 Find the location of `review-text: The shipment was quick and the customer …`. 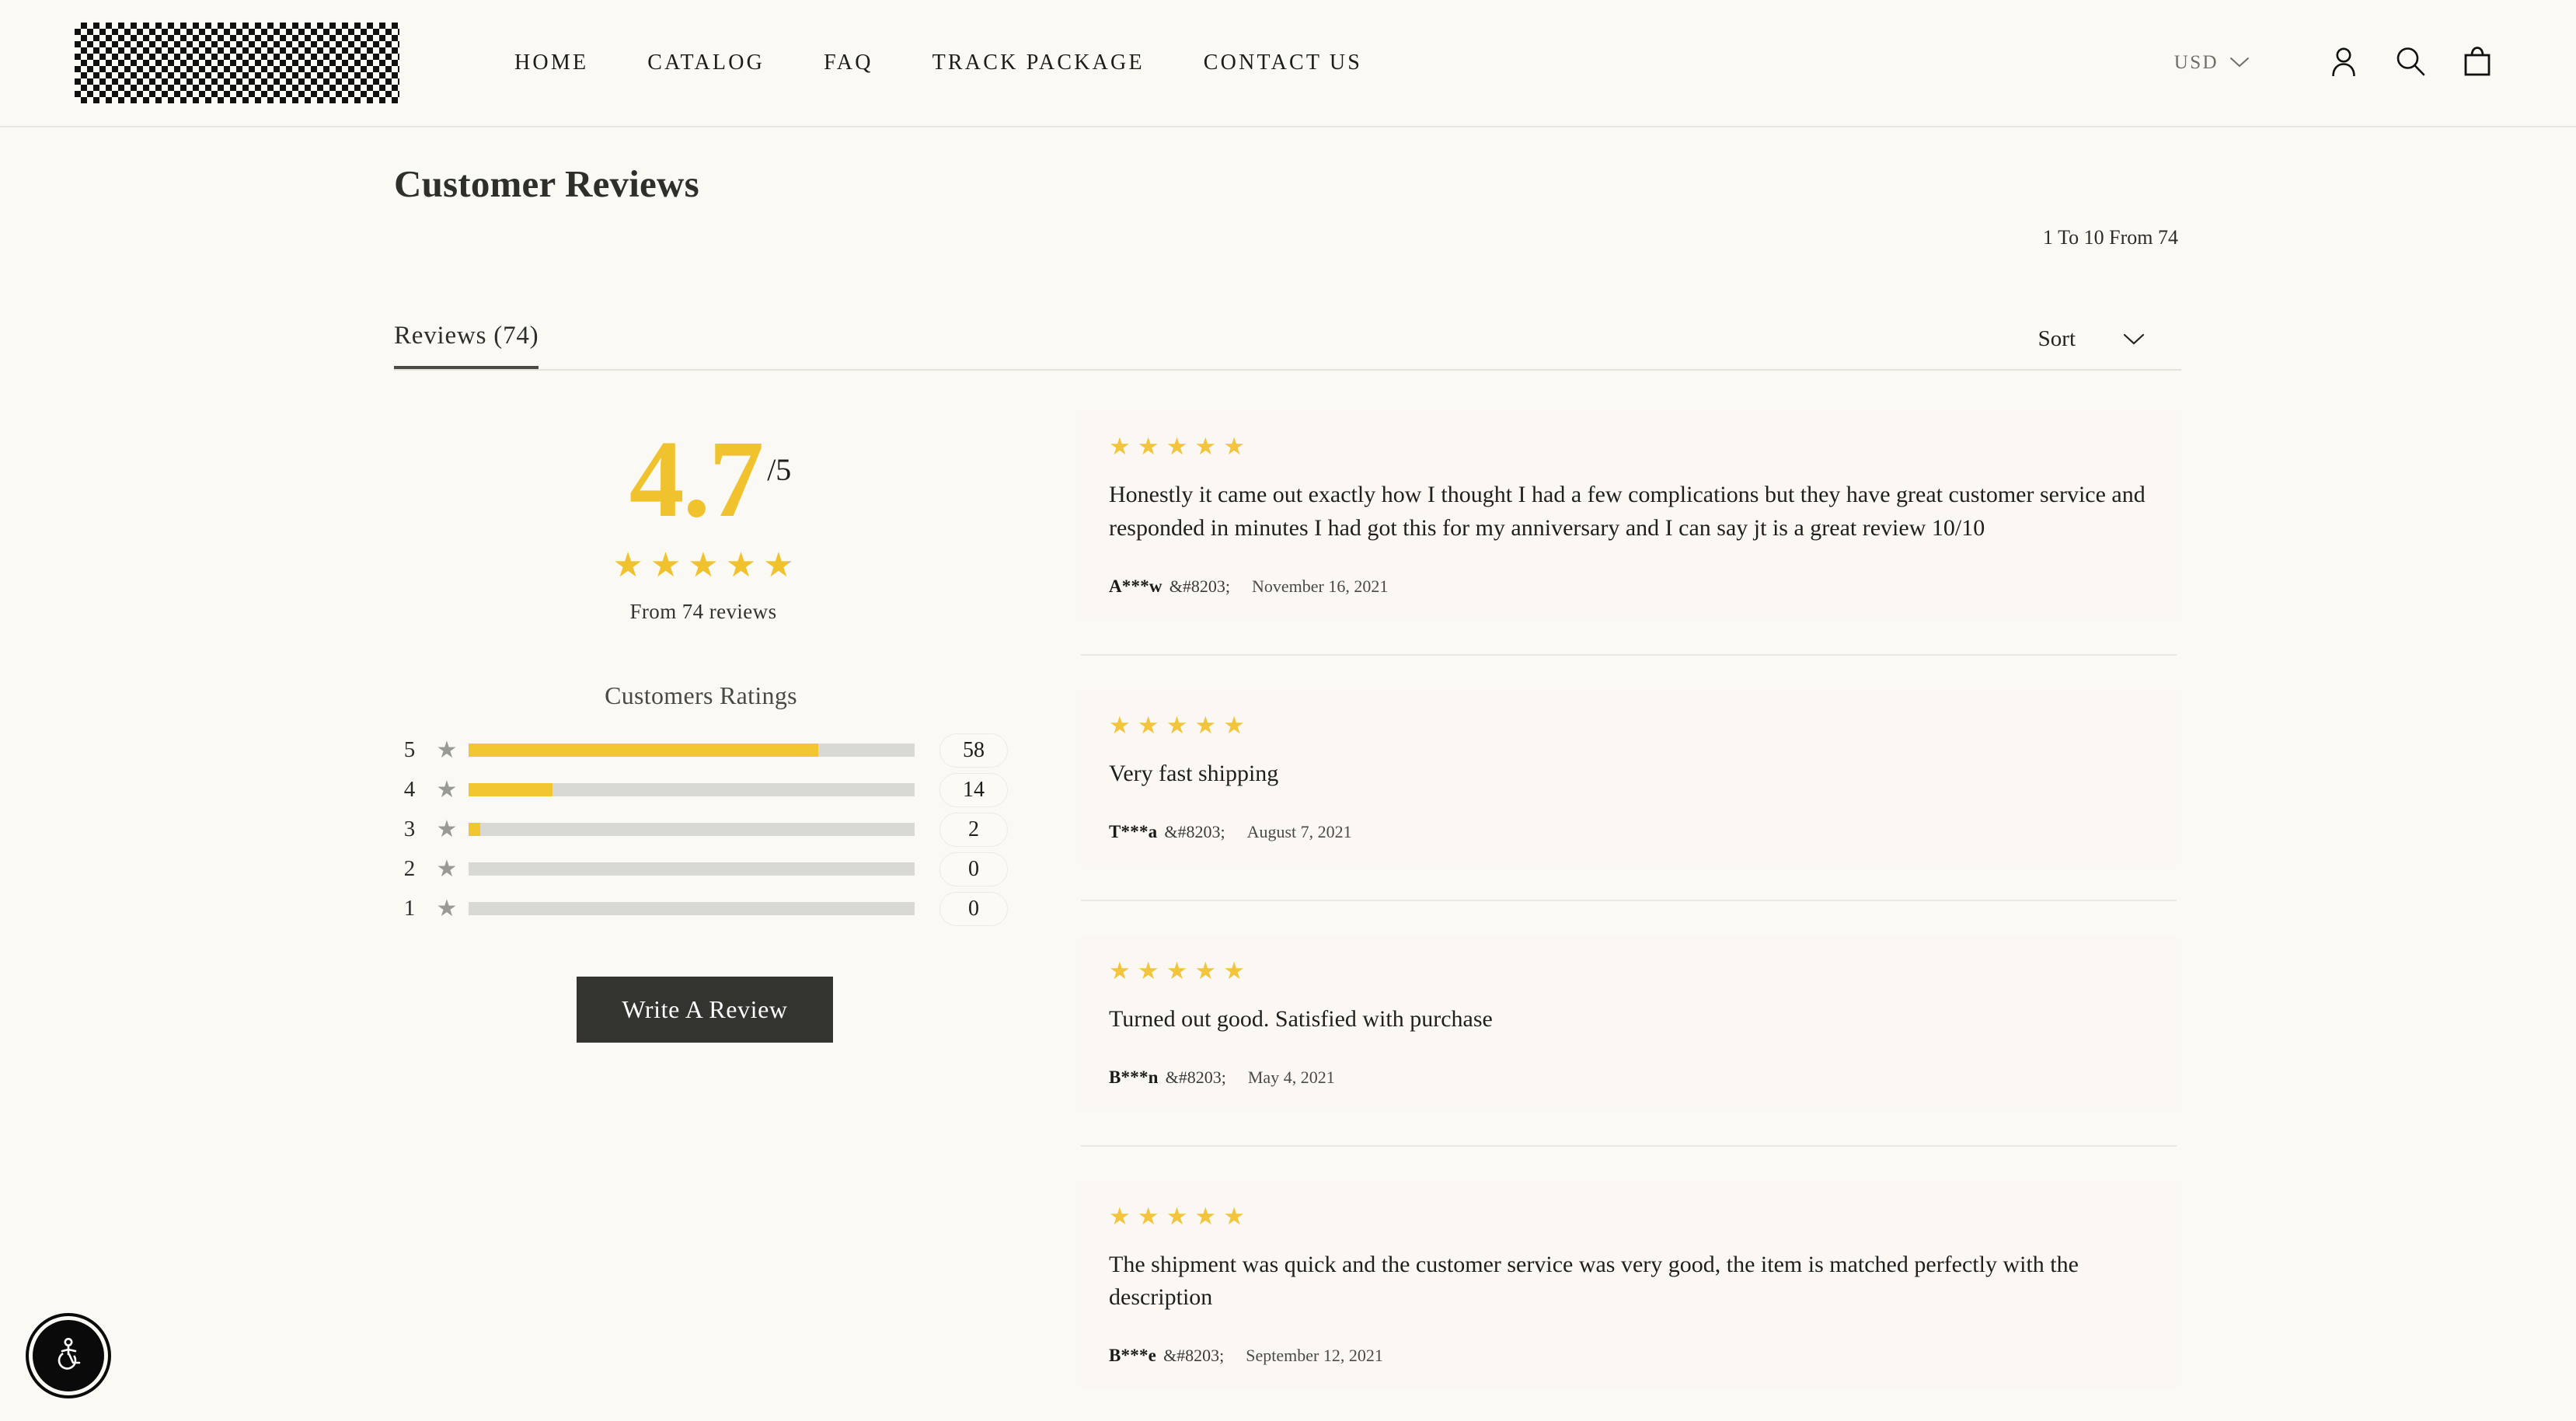

review-text: The shipment was quick and the customer … is located at coordinates (1594, 1281).